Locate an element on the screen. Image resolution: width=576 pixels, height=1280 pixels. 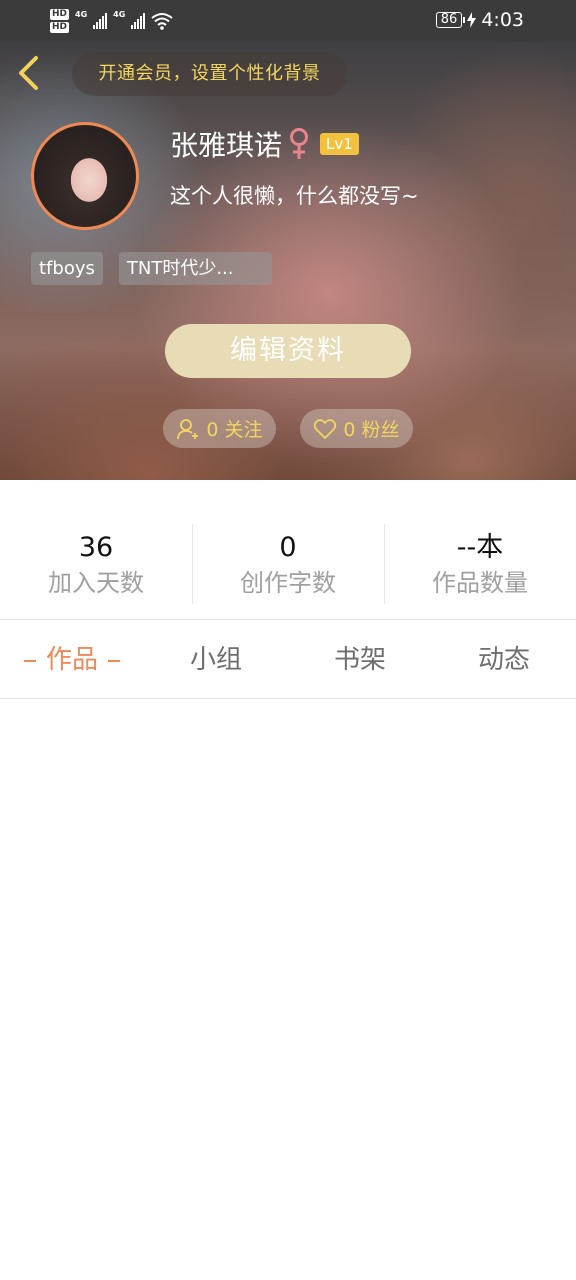
username: 张雅琪诺 is located at coordinates (226, 145).